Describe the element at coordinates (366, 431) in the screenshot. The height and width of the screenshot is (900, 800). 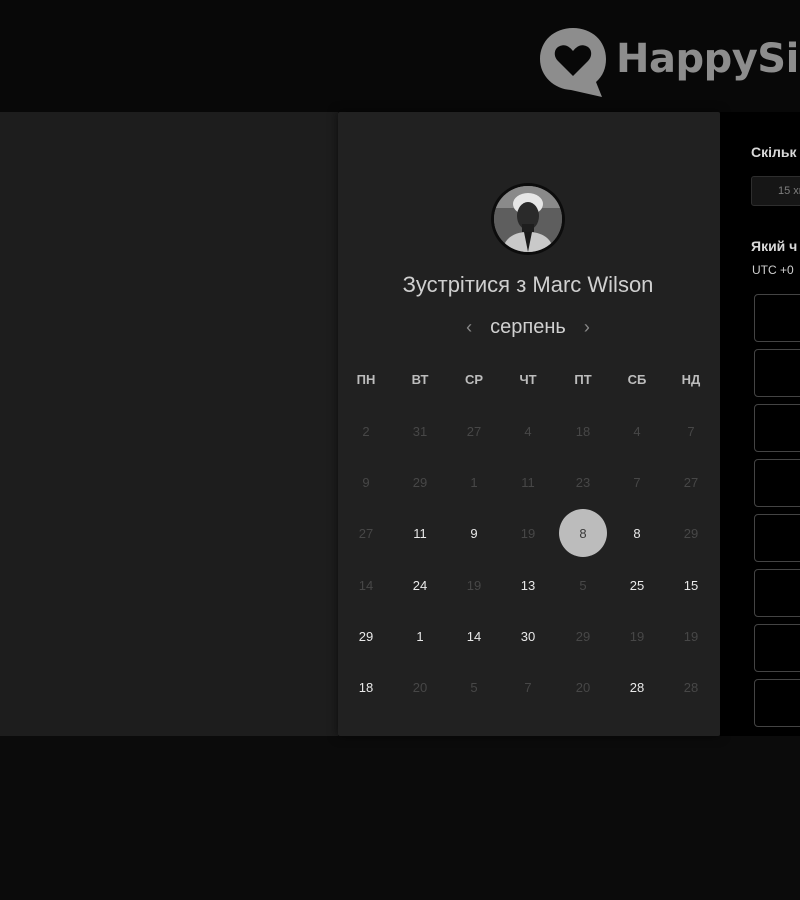
I see `calendar-day: 2` at that location.